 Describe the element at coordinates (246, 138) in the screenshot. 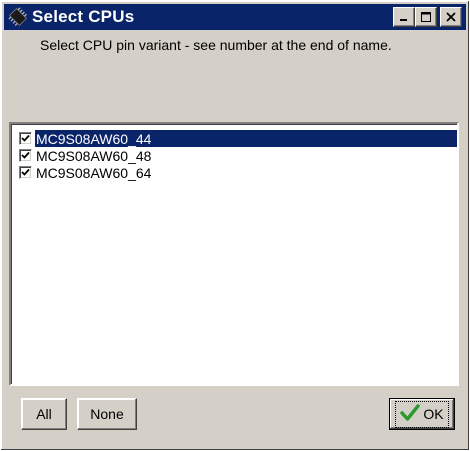

I see `item-label-wrap: MC9S08AW60_44` at that location.